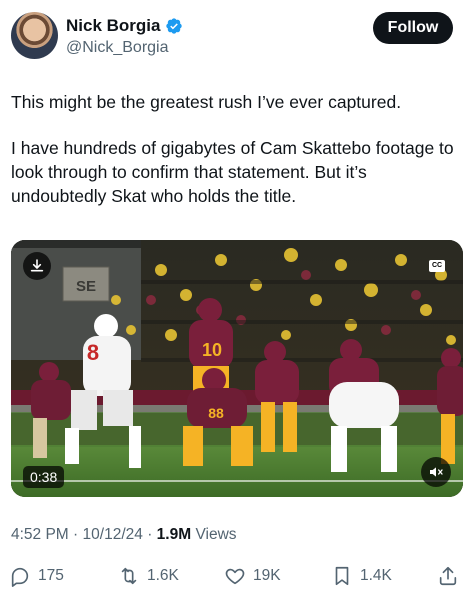 The image size is (473, 600). Describe the element at coordinates (36, 576) in the screenshot. I see `reply-button: 175` at that location.